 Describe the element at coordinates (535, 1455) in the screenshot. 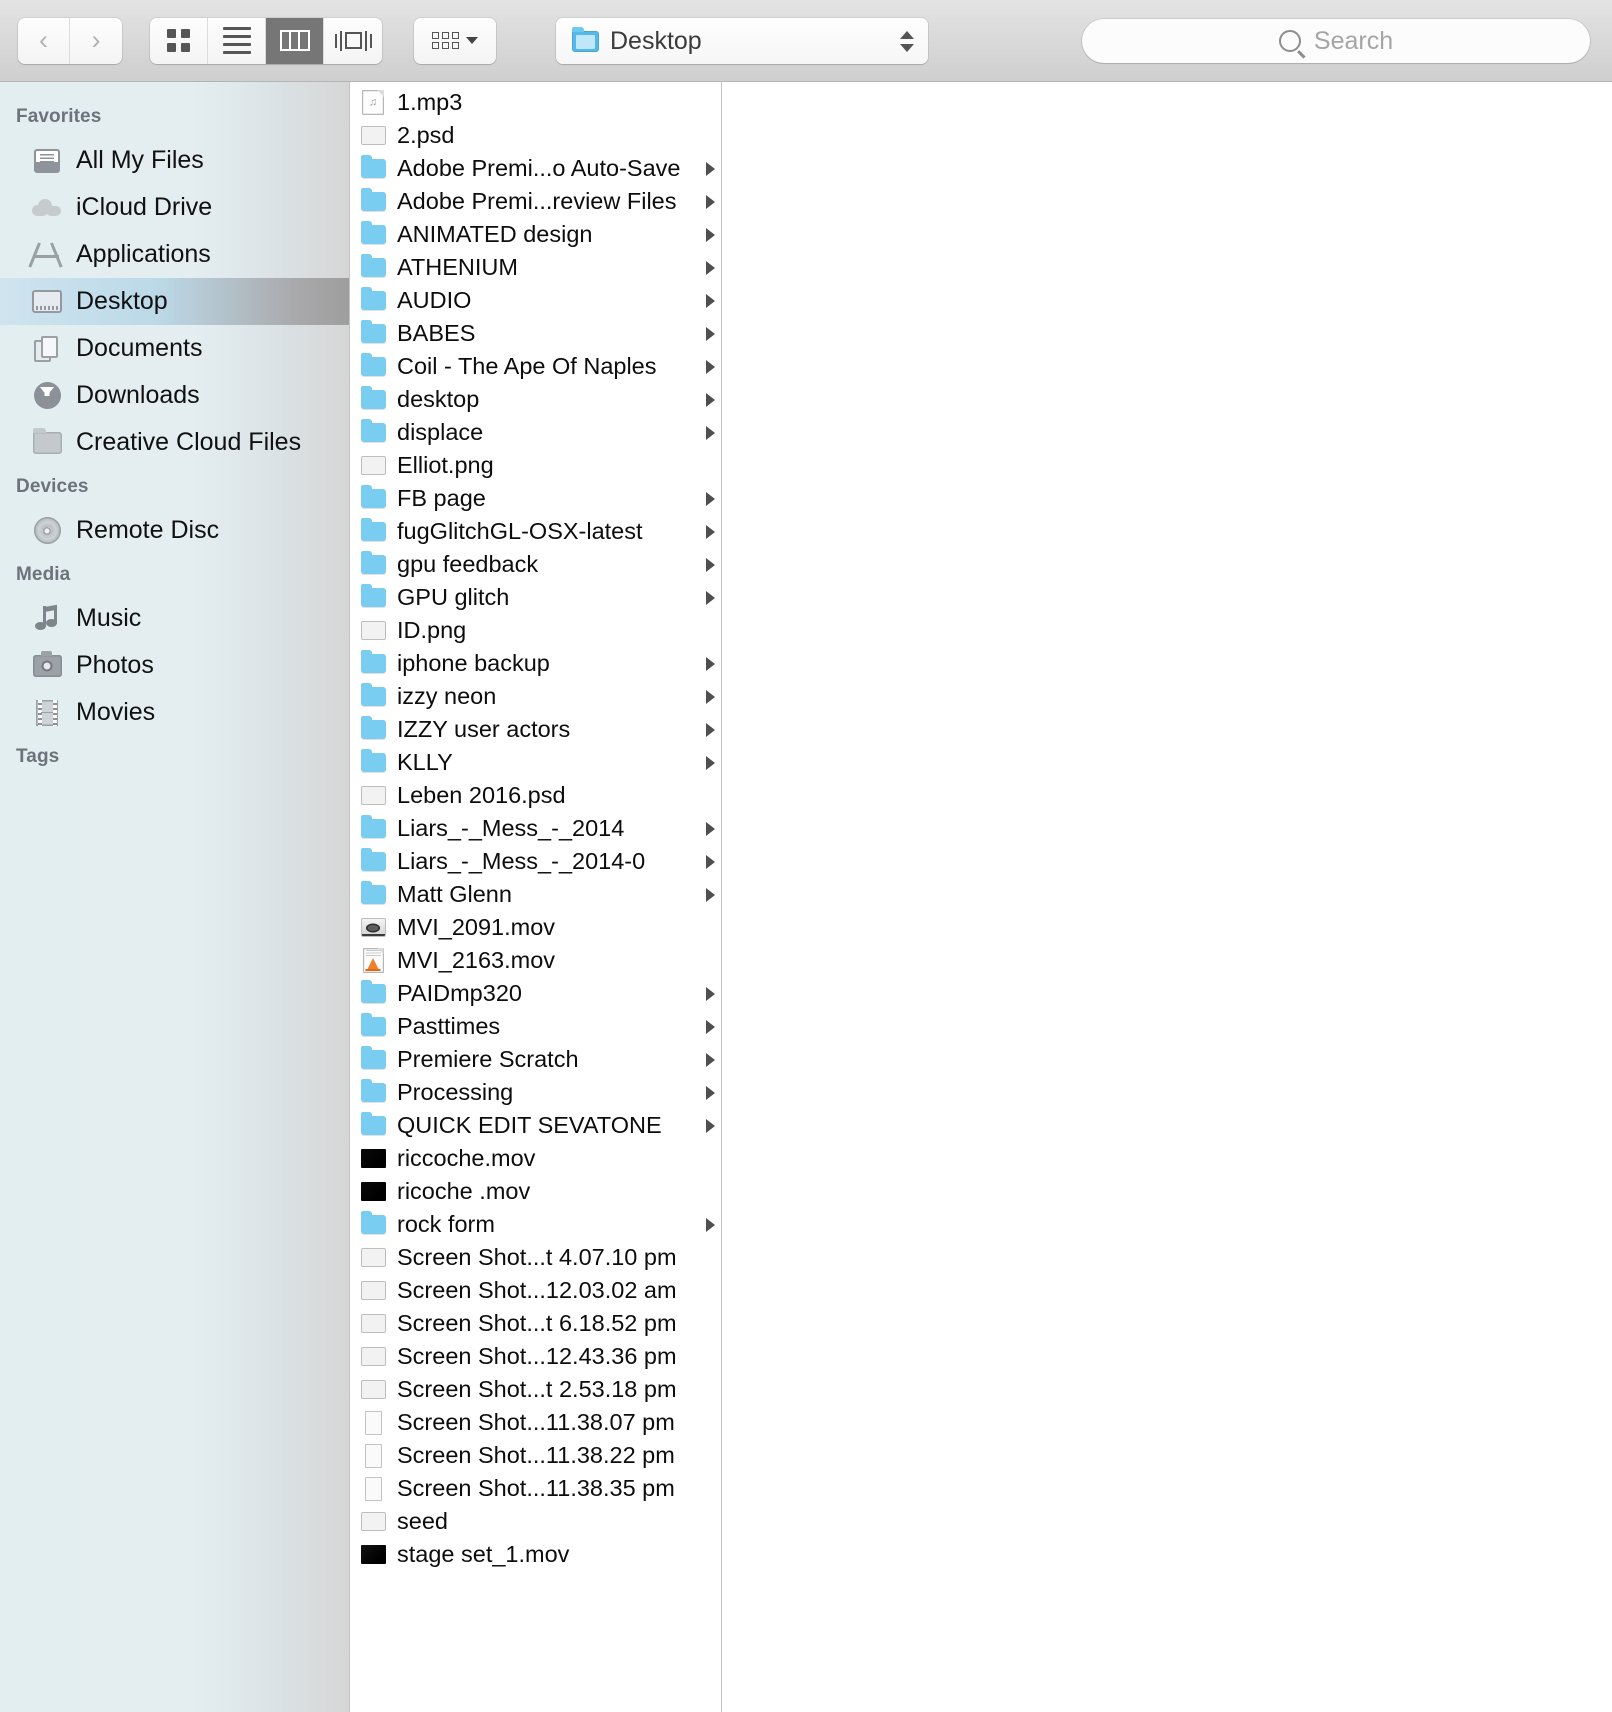

I see `file-row: Screen Shot...11.38.22 pm` at that location.